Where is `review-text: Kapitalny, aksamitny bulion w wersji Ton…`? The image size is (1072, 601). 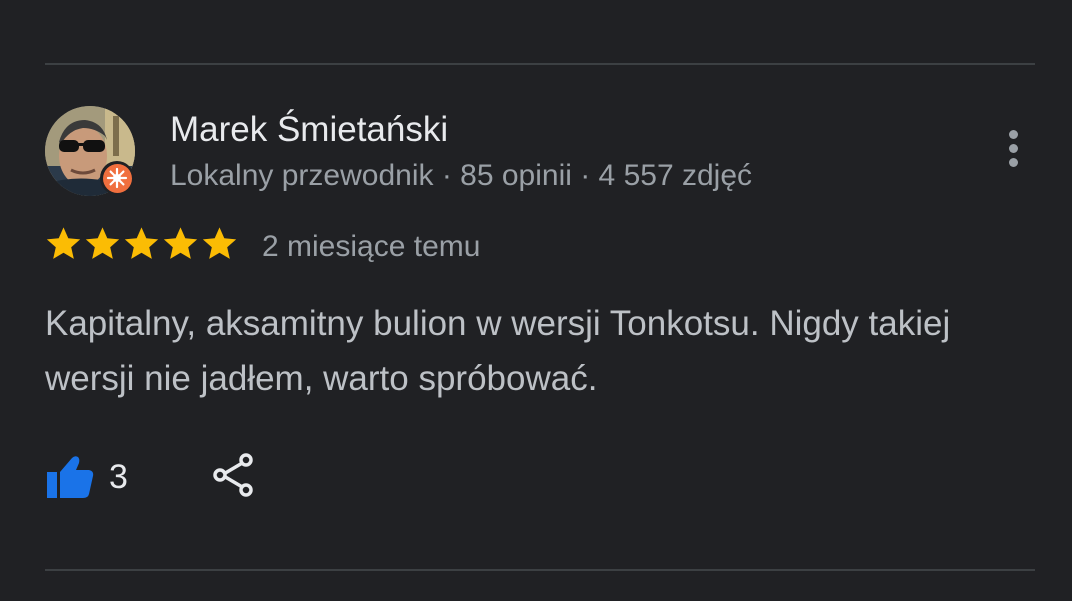 review-text: Kapitalny, aksamitny bulion w wersji Ton… is located at coordinates (498, 351).